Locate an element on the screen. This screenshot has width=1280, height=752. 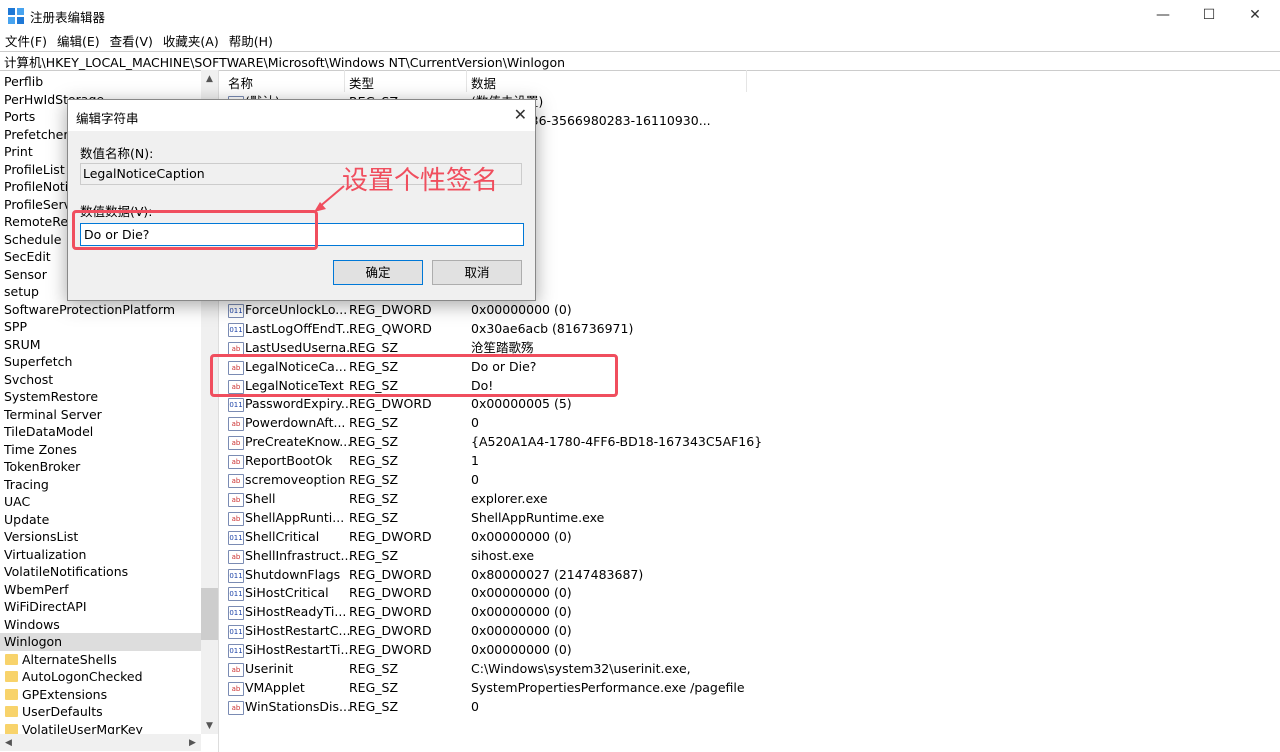
tree-item: SoftwareProtectionPlatform is located at coordinates (100, 310).